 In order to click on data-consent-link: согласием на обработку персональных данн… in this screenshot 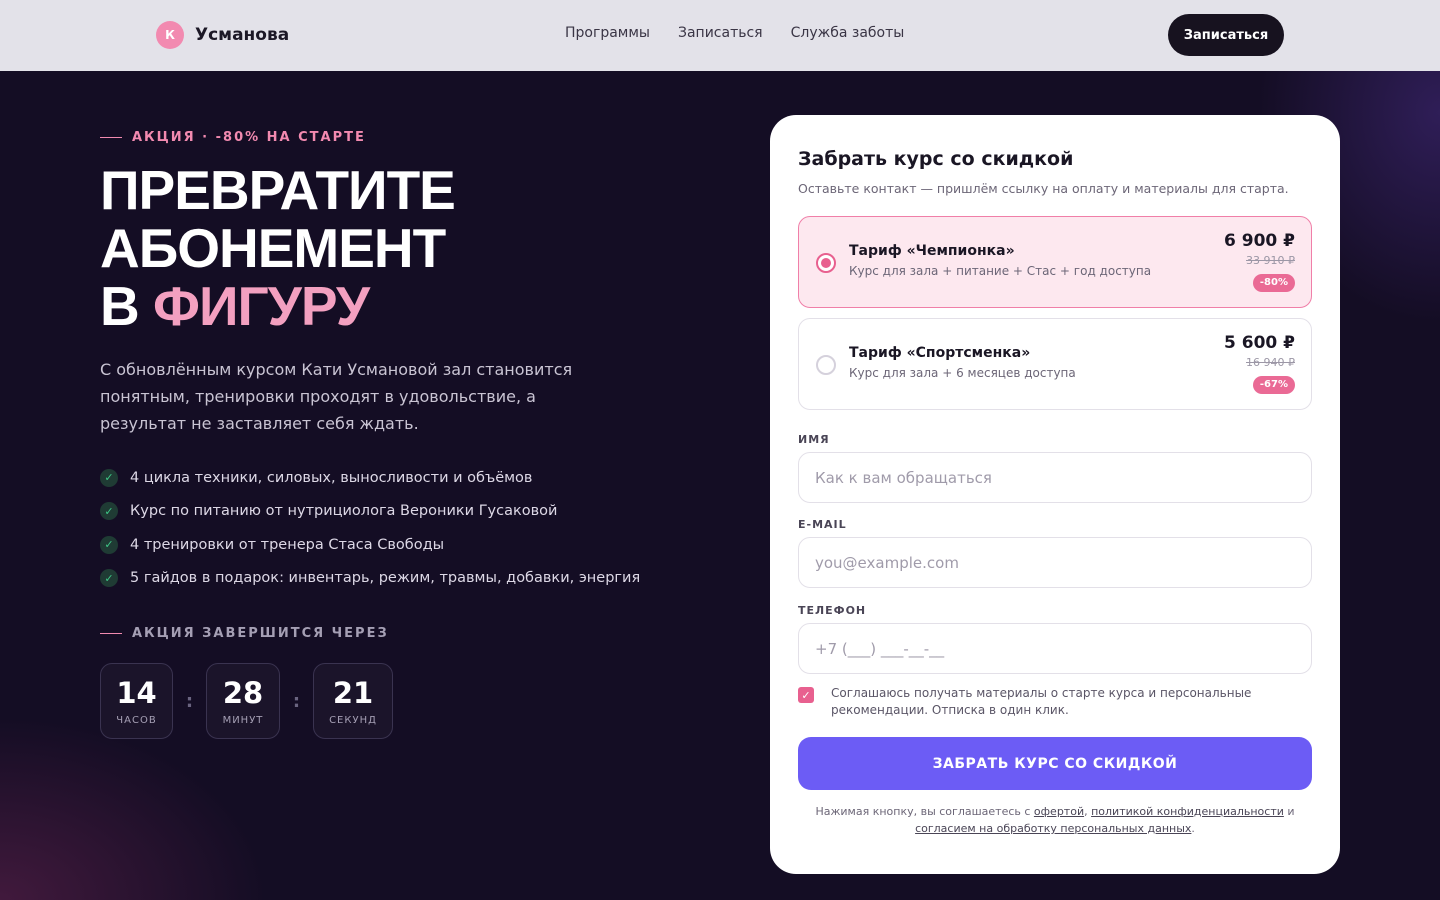, I will do `click(1053, 828)`.